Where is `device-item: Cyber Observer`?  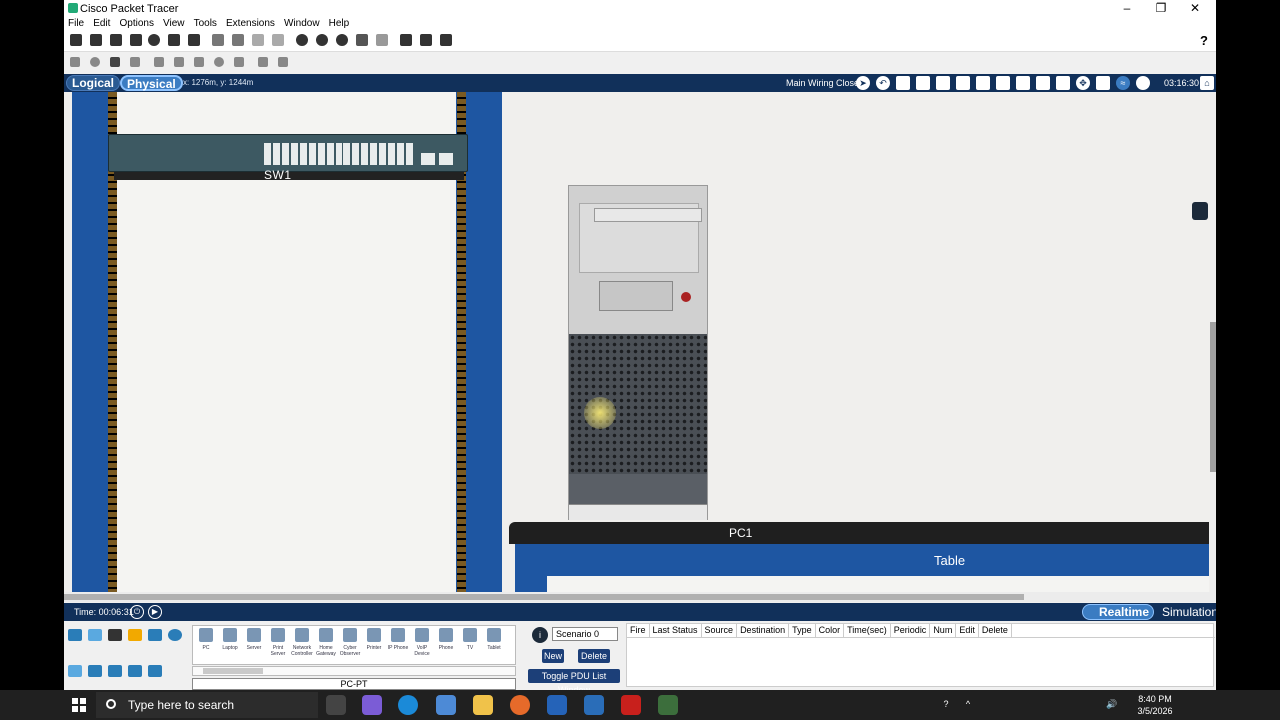
device-item: Cyber Observer is located at coordinates (350, 642).